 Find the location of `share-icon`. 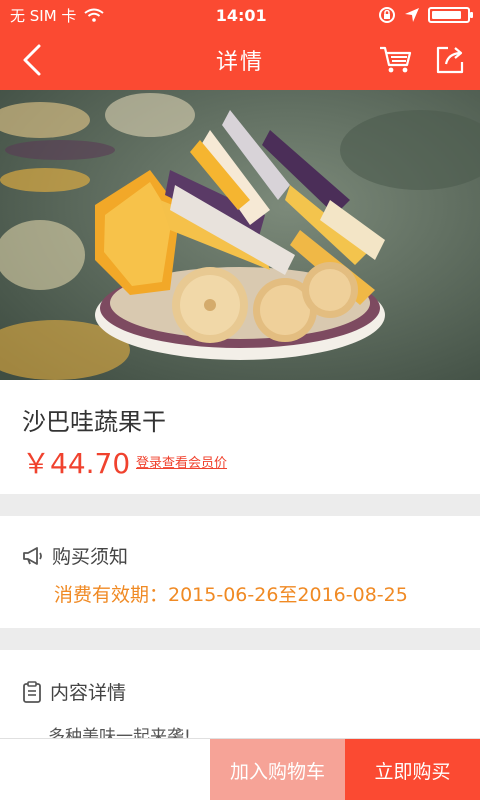

share-icon is located at coordinates (450, 60).